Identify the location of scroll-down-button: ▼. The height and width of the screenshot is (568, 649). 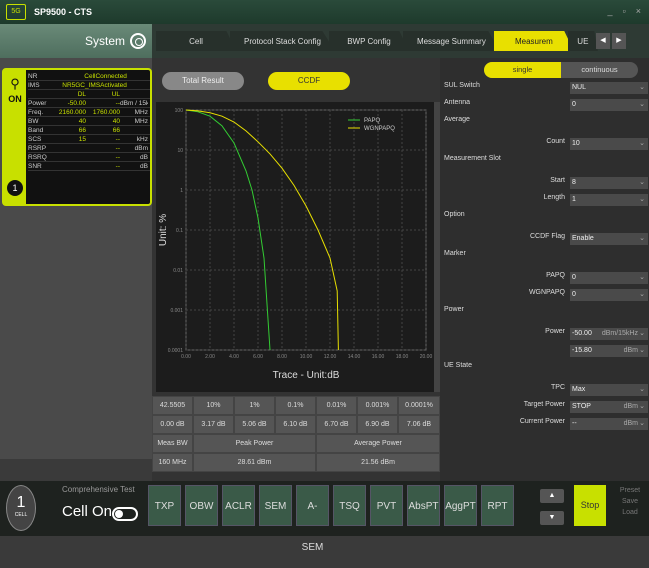
(552, 518).